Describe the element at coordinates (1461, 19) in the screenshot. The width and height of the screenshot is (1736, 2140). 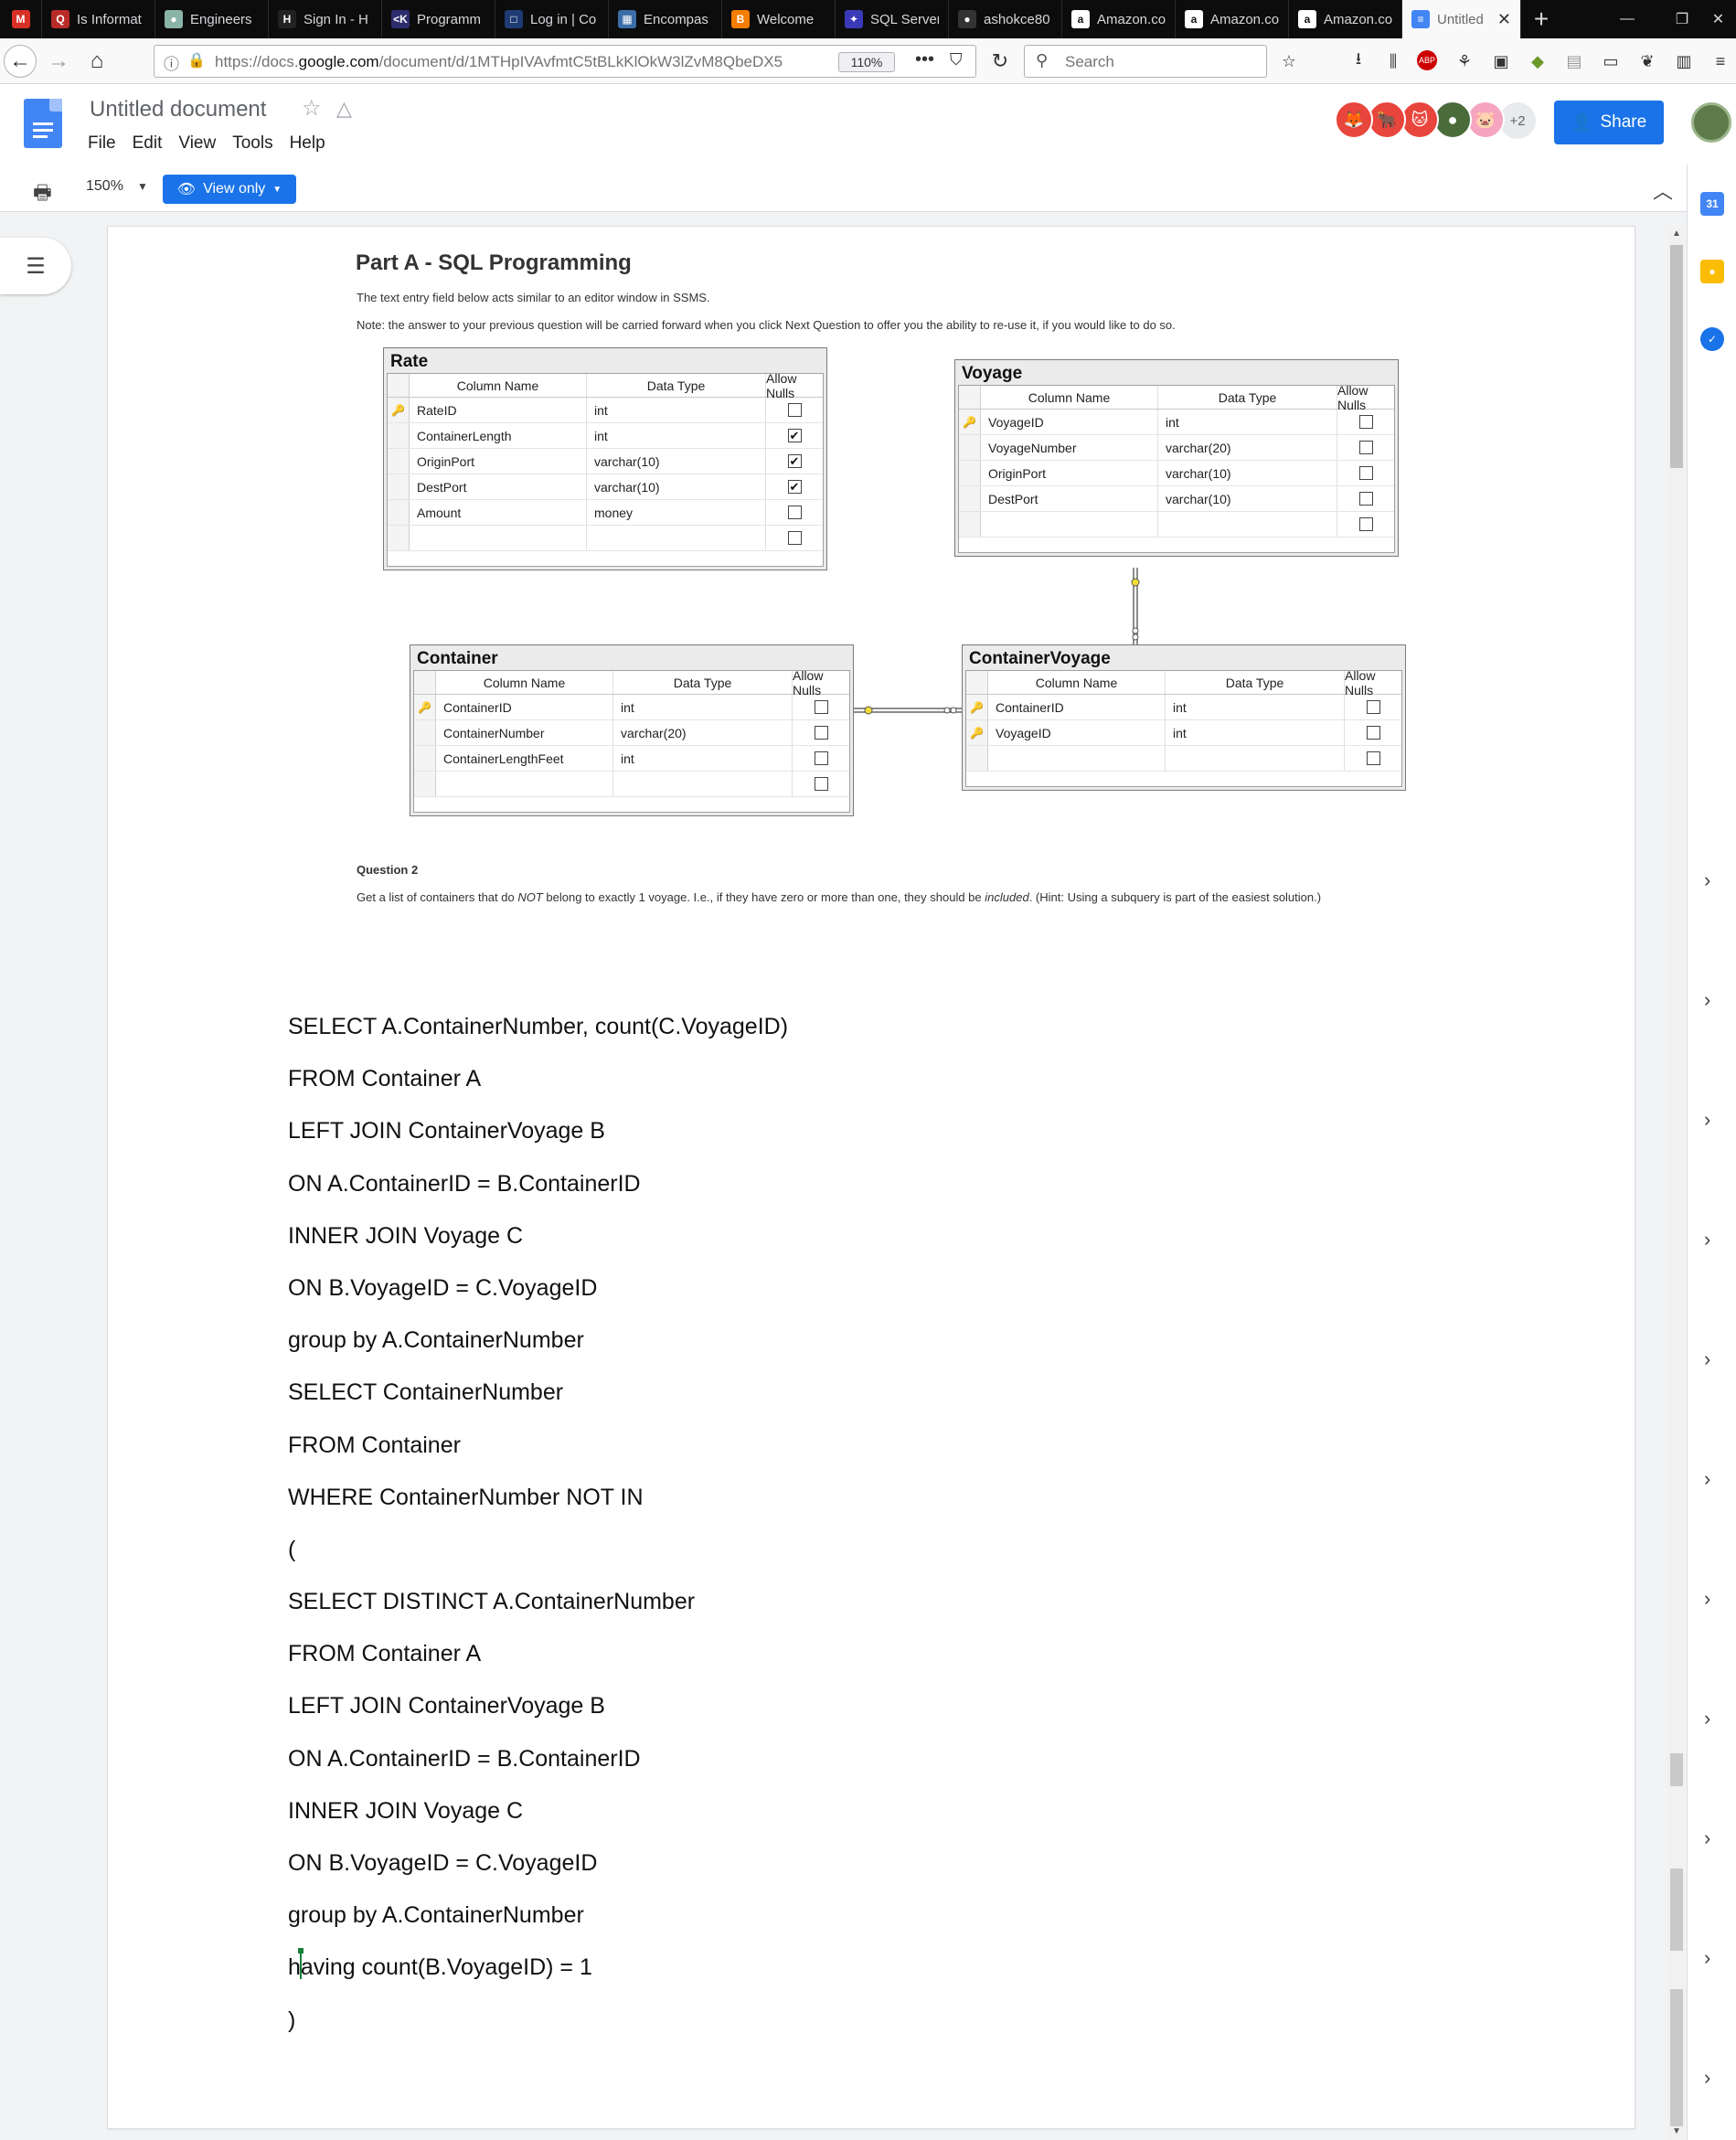
I see `browser-tab: ≡ Untitled ✕` at that location.